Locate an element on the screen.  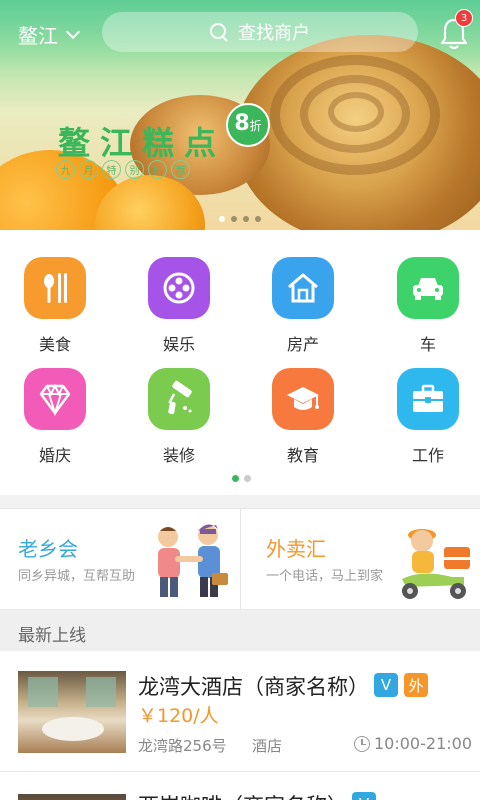
banner-subtitle-char: 别 is located at coordinates (134, 169).